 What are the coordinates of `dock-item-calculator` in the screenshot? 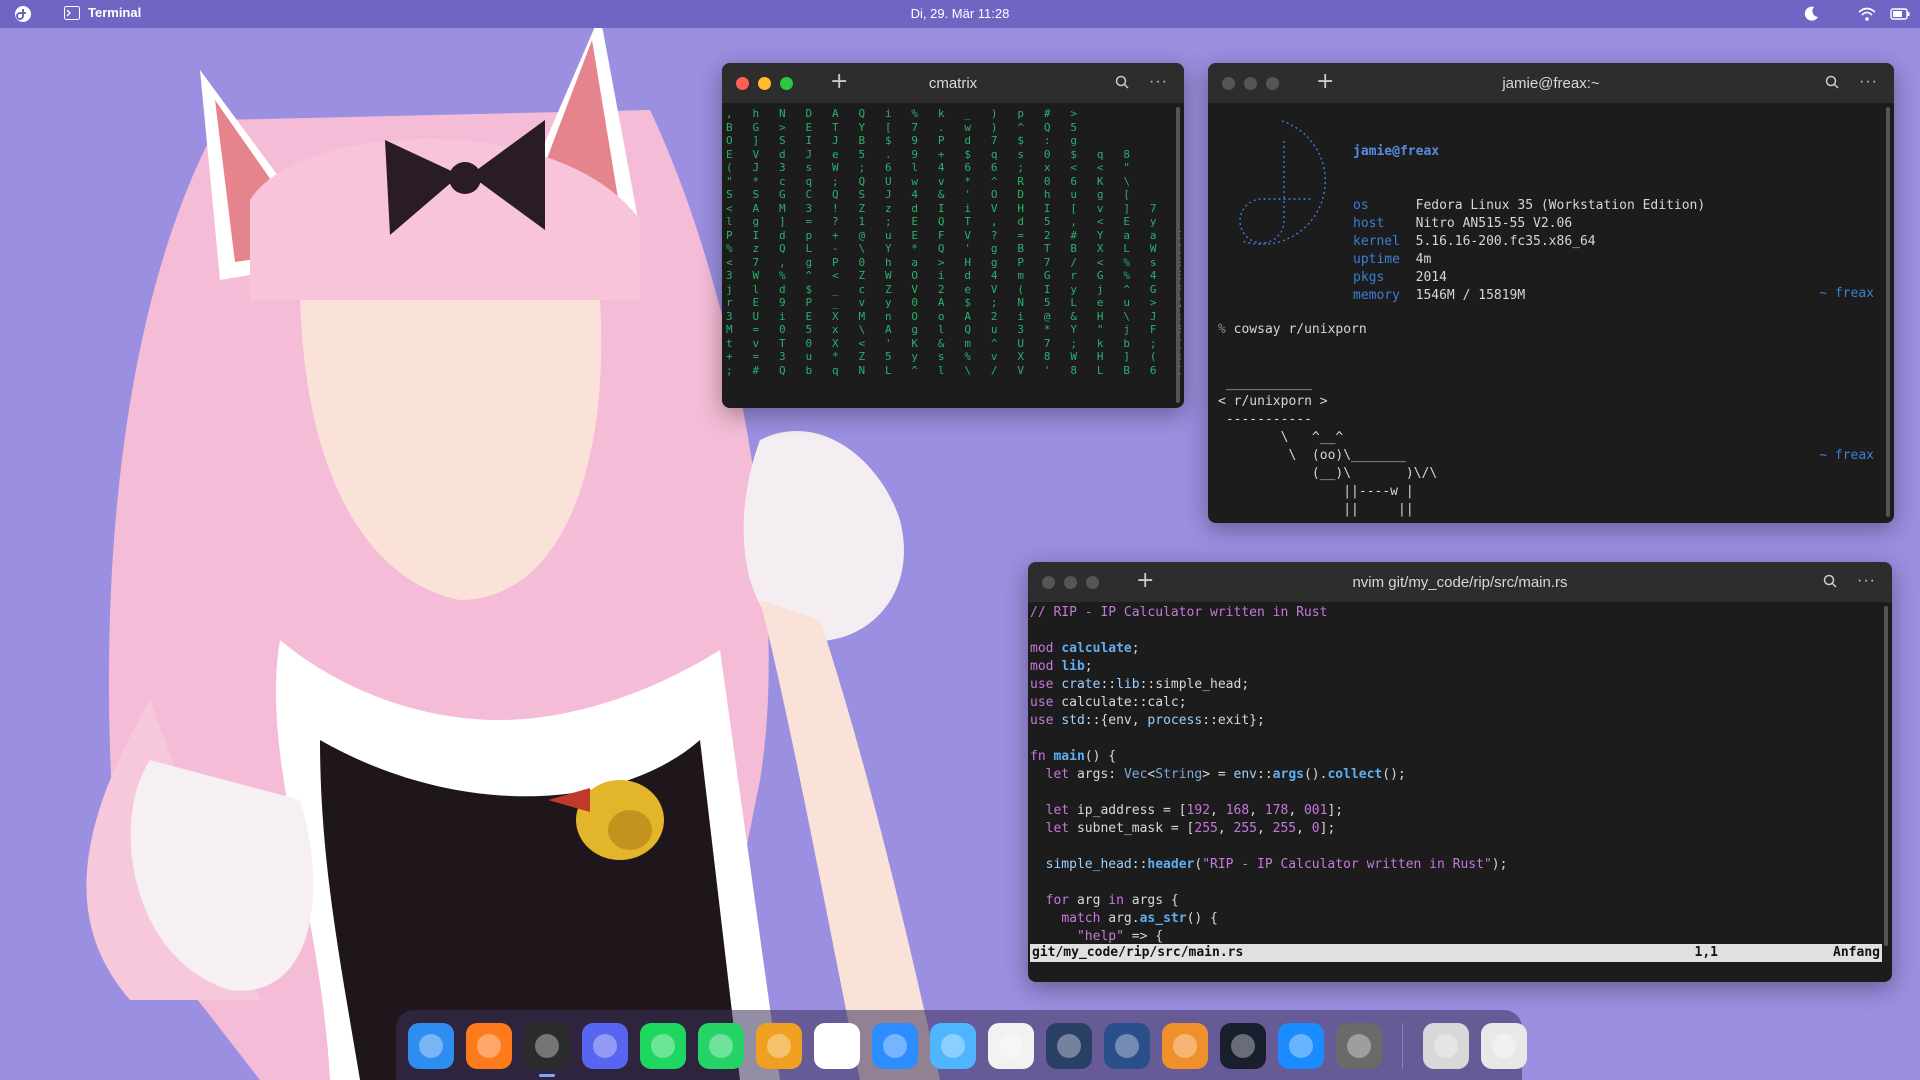 It's located at (1069, 1046).